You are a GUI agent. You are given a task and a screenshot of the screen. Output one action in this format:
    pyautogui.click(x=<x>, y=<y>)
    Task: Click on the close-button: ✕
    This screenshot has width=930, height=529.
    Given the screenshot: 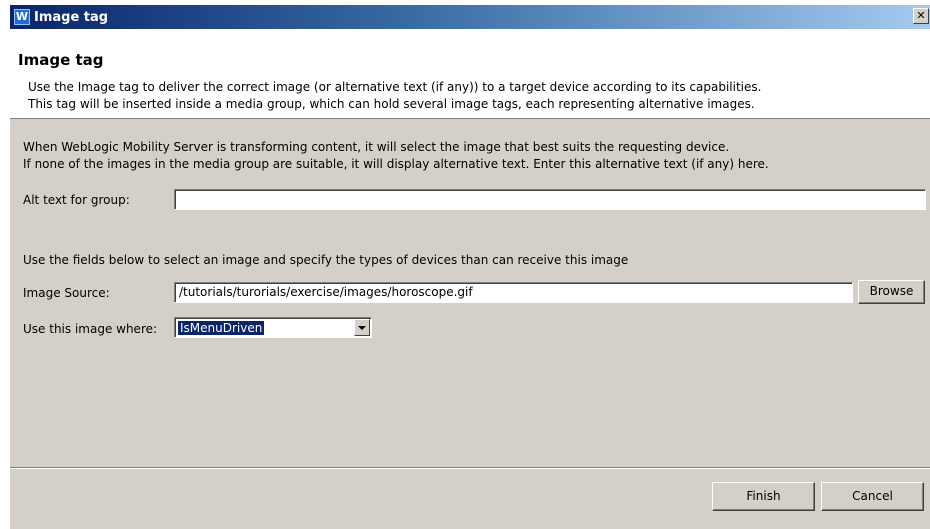 What is the action you would take?
    pyautogui.click(x=921, y=16)
    